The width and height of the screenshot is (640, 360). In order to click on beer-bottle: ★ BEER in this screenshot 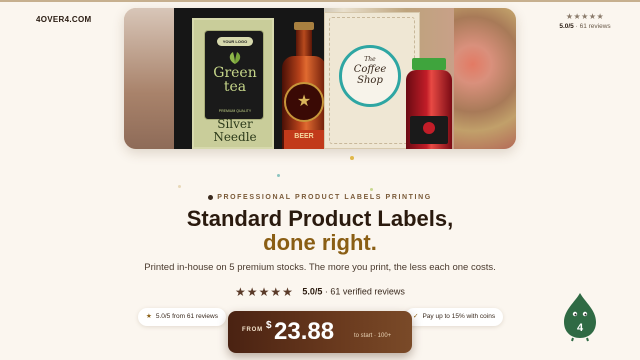, I will do `click(304, 85)`.